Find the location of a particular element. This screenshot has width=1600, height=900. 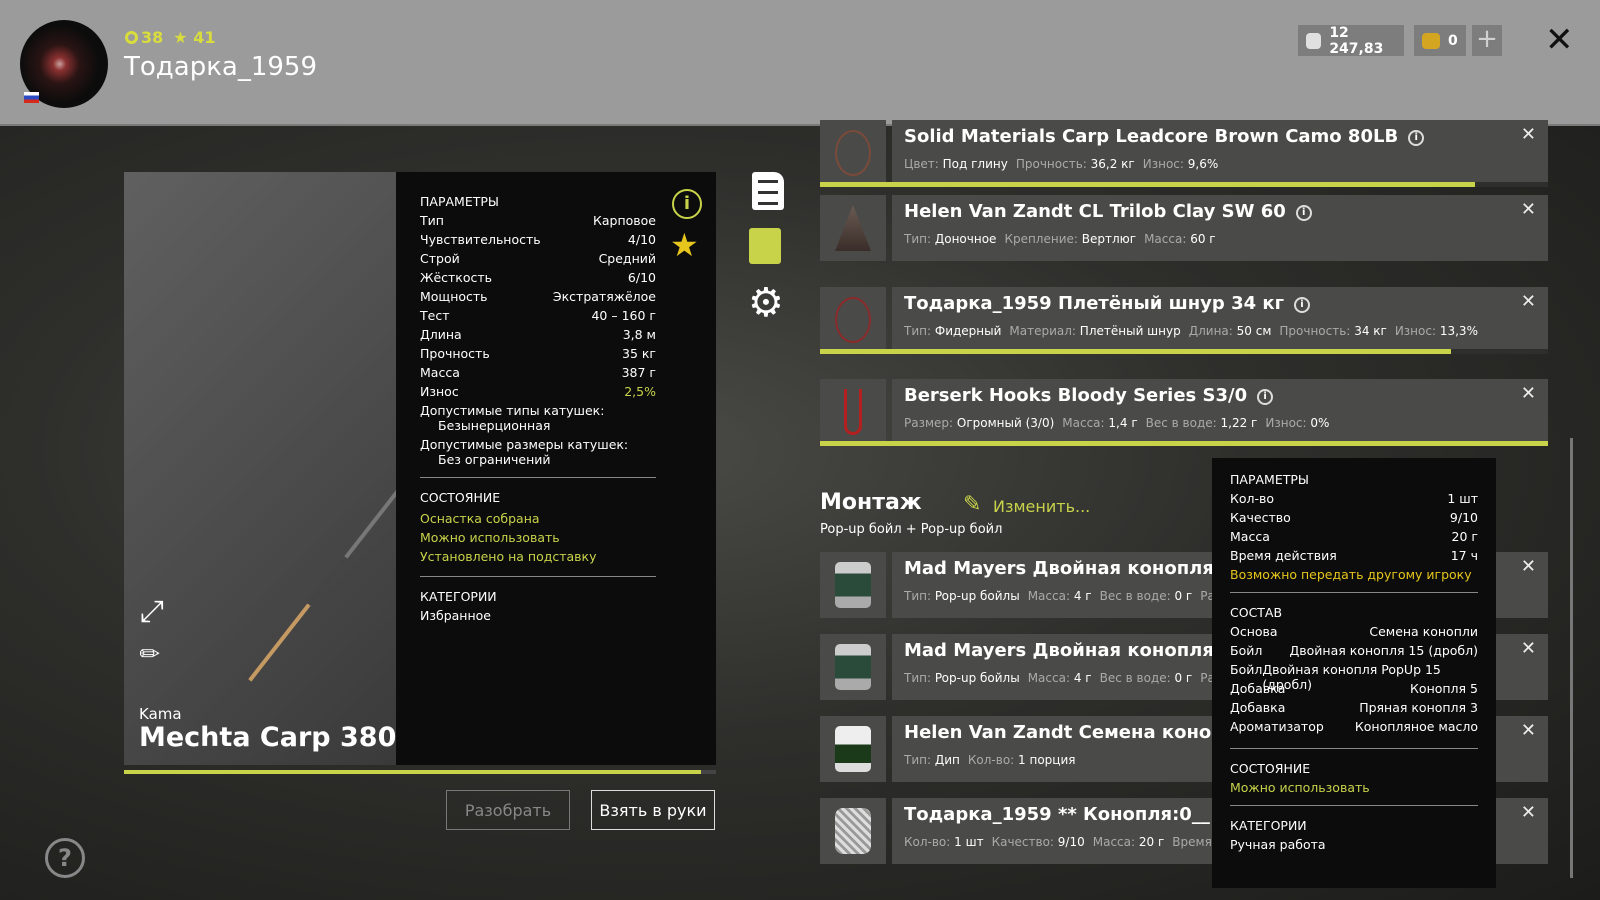

spec-value: 4 г is located at coordinates (1082, 678).